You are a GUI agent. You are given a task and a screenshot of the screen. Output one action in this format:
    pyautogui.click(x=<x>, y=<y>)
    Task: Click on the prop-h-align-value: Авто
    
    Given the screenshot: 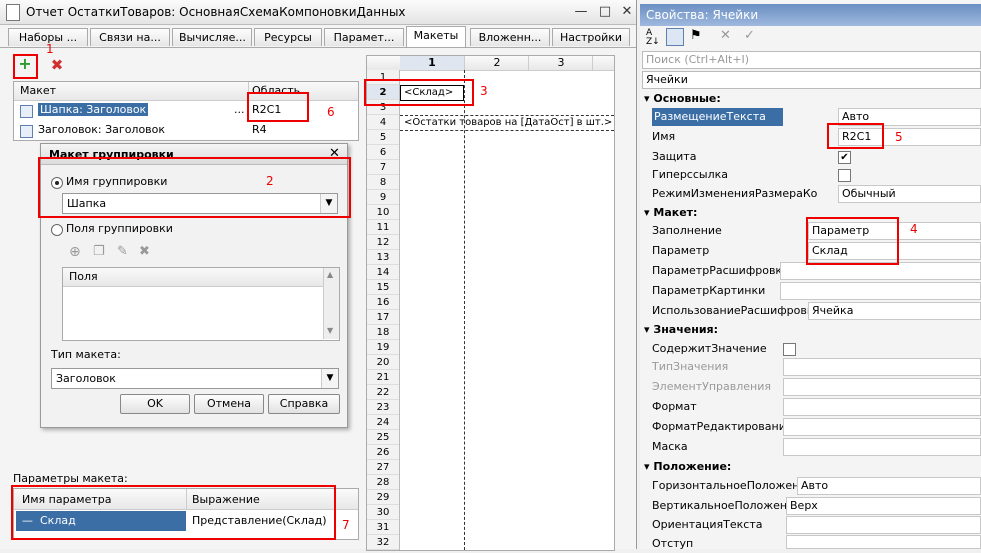 What is the action you would take?
    pyautogui.click(x=889, y=486)
    